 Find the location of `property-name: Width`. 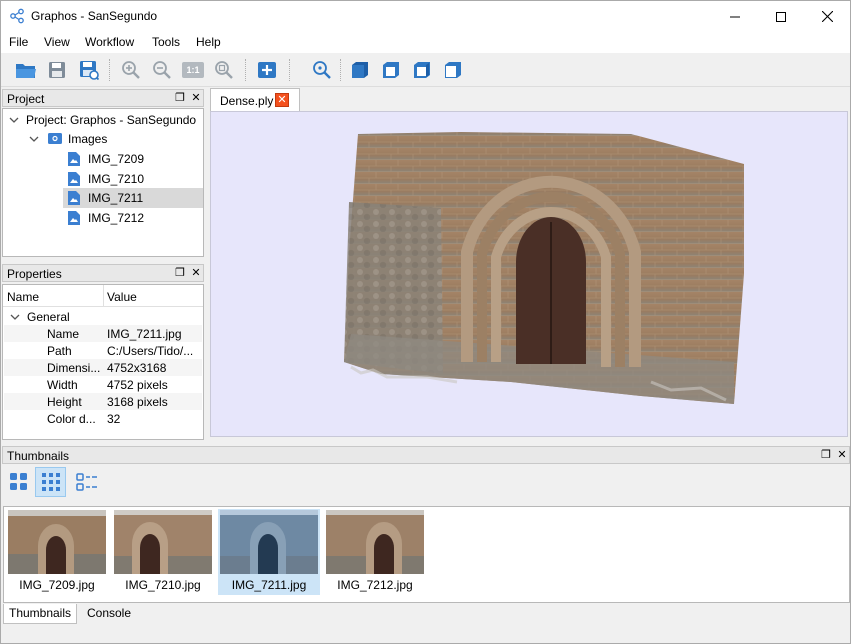

property-name: Width is located at coordinates (62, 385).